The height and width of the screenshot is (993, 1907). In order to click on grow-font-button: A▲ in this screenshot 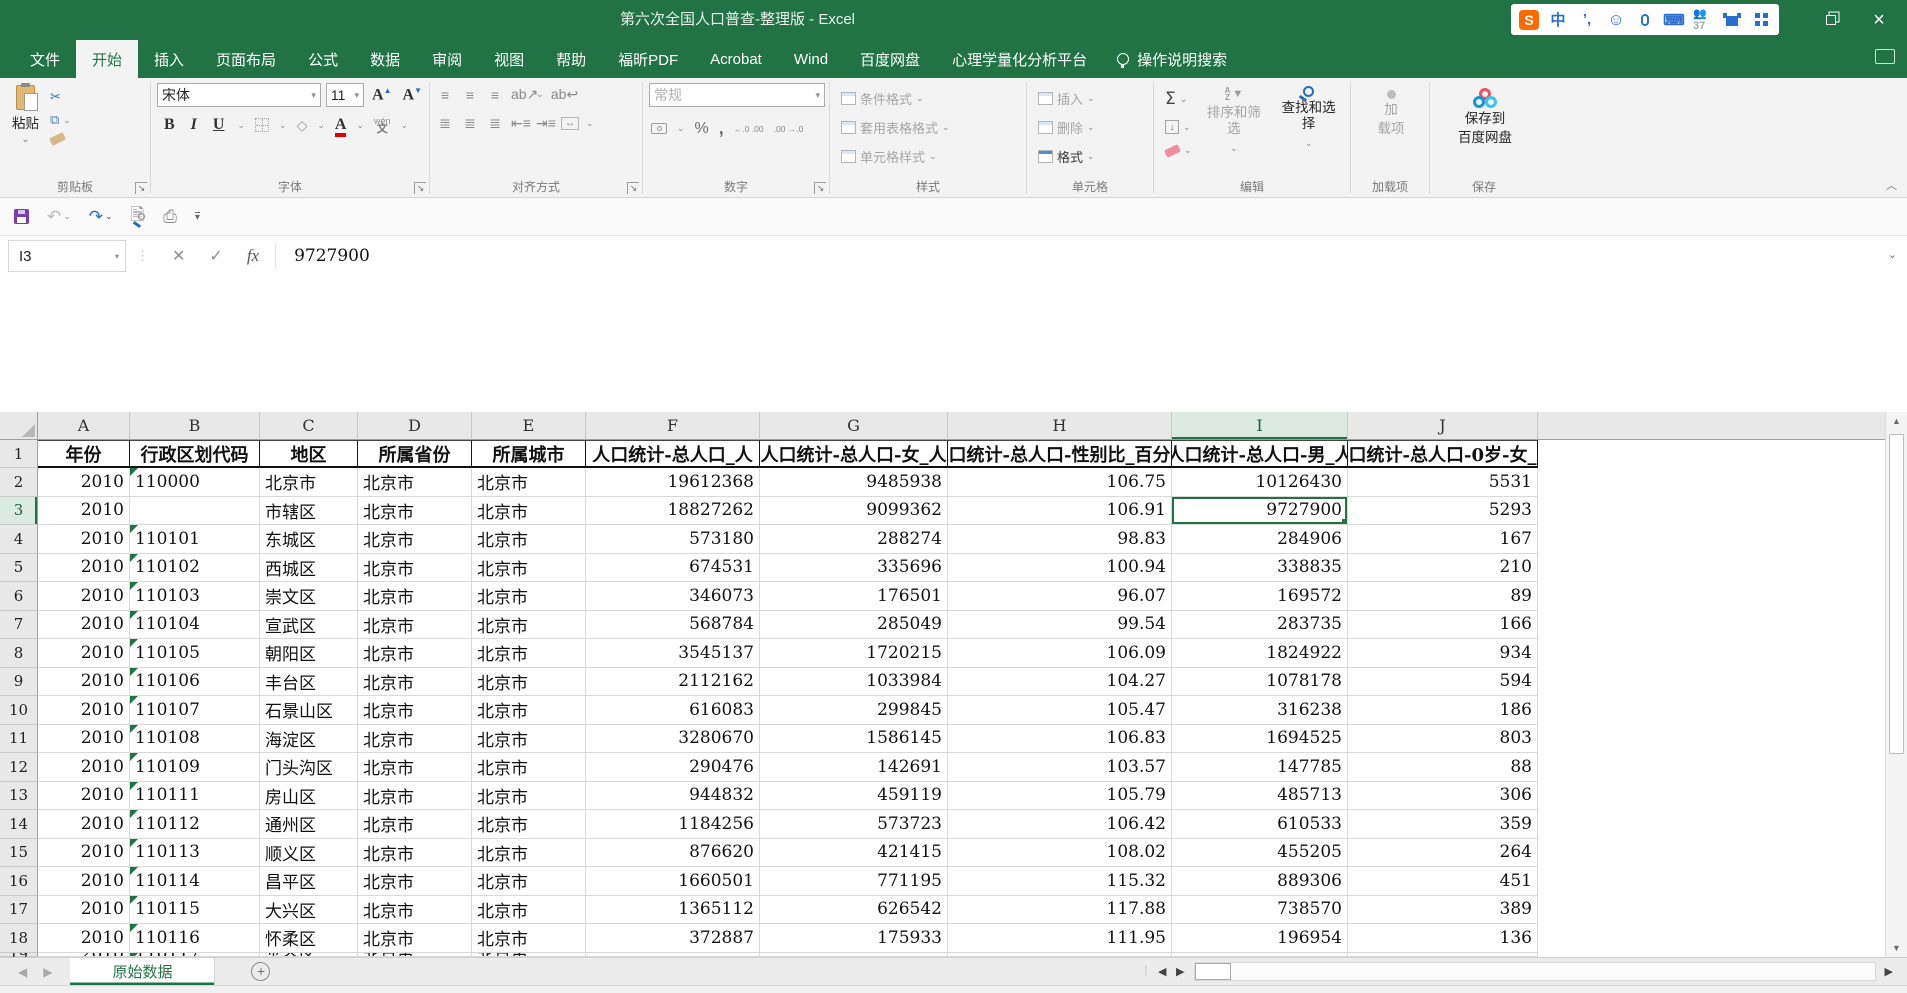, I will do `click(381, 95)`.